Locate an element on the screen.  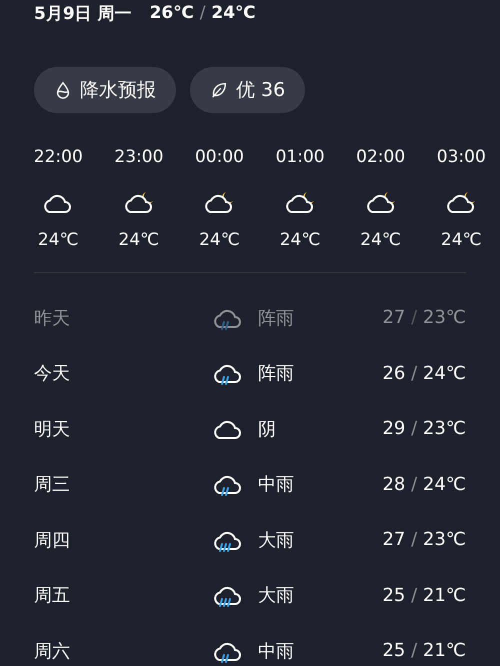
hour-time: 02:00 is located at coordinates (381, 158).